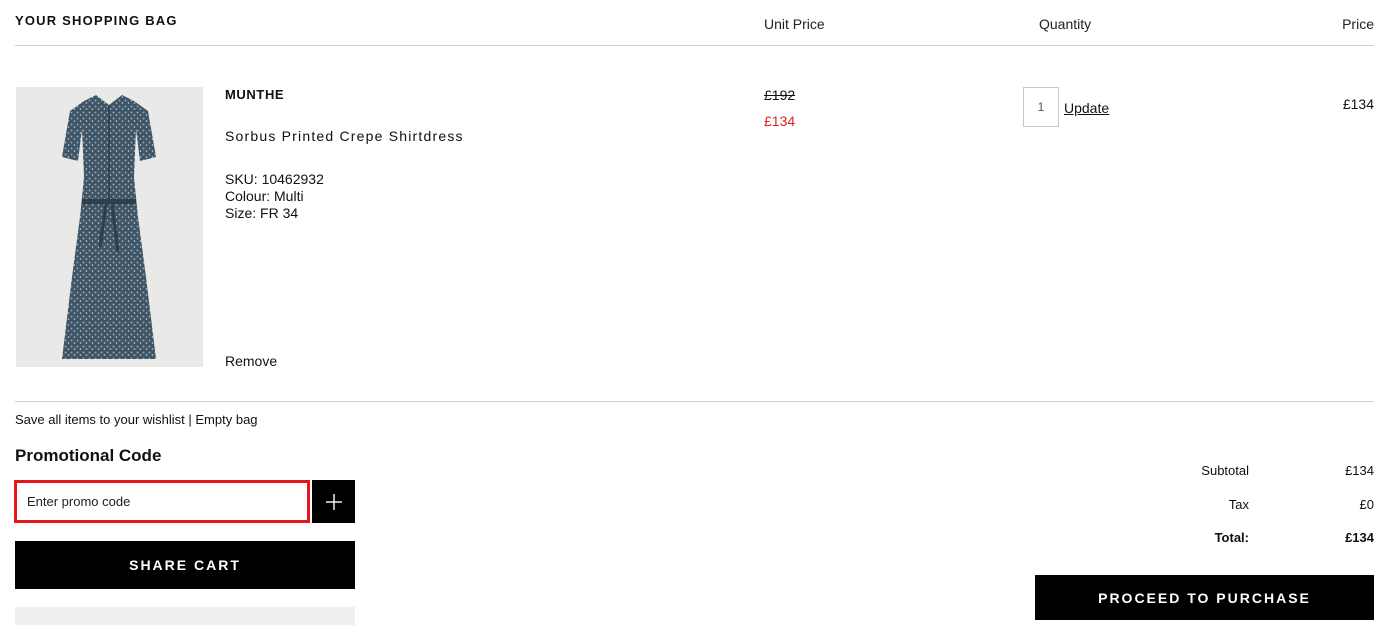 This screenshot has height=625, width=1384. I want to click on apply-promo-button, so click(333, 501).